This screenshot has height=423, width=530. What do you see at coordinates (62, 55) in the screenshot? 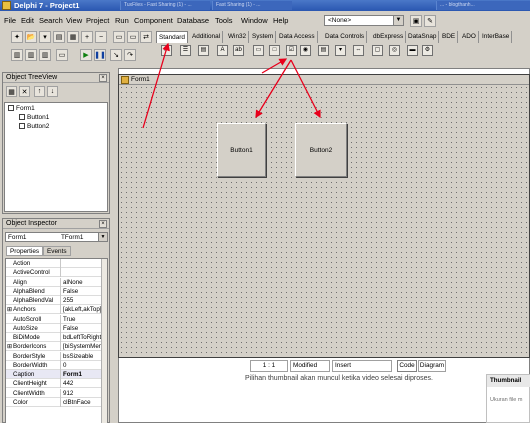
I see `new-form-icon: ▭` at bounding box center [62, 55].